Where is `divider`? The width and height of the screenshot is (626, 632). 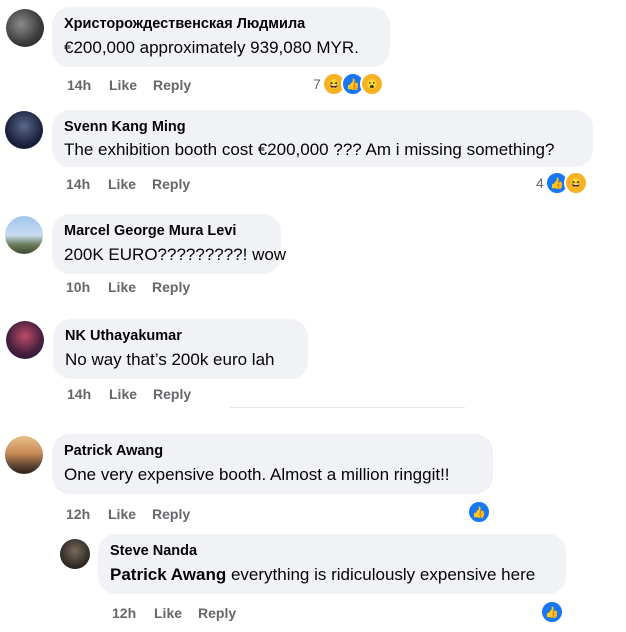
divider is located at coordinates (347, 407).